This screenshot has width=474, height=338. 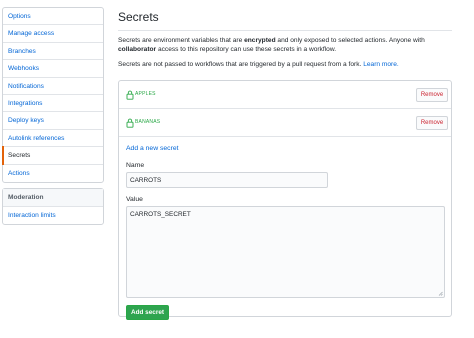 What do you see at coordinates (53, 139) in the screenshot?
I see `sidebar-item-autolink-references: Autolink references` at bounding box center [53, 139].